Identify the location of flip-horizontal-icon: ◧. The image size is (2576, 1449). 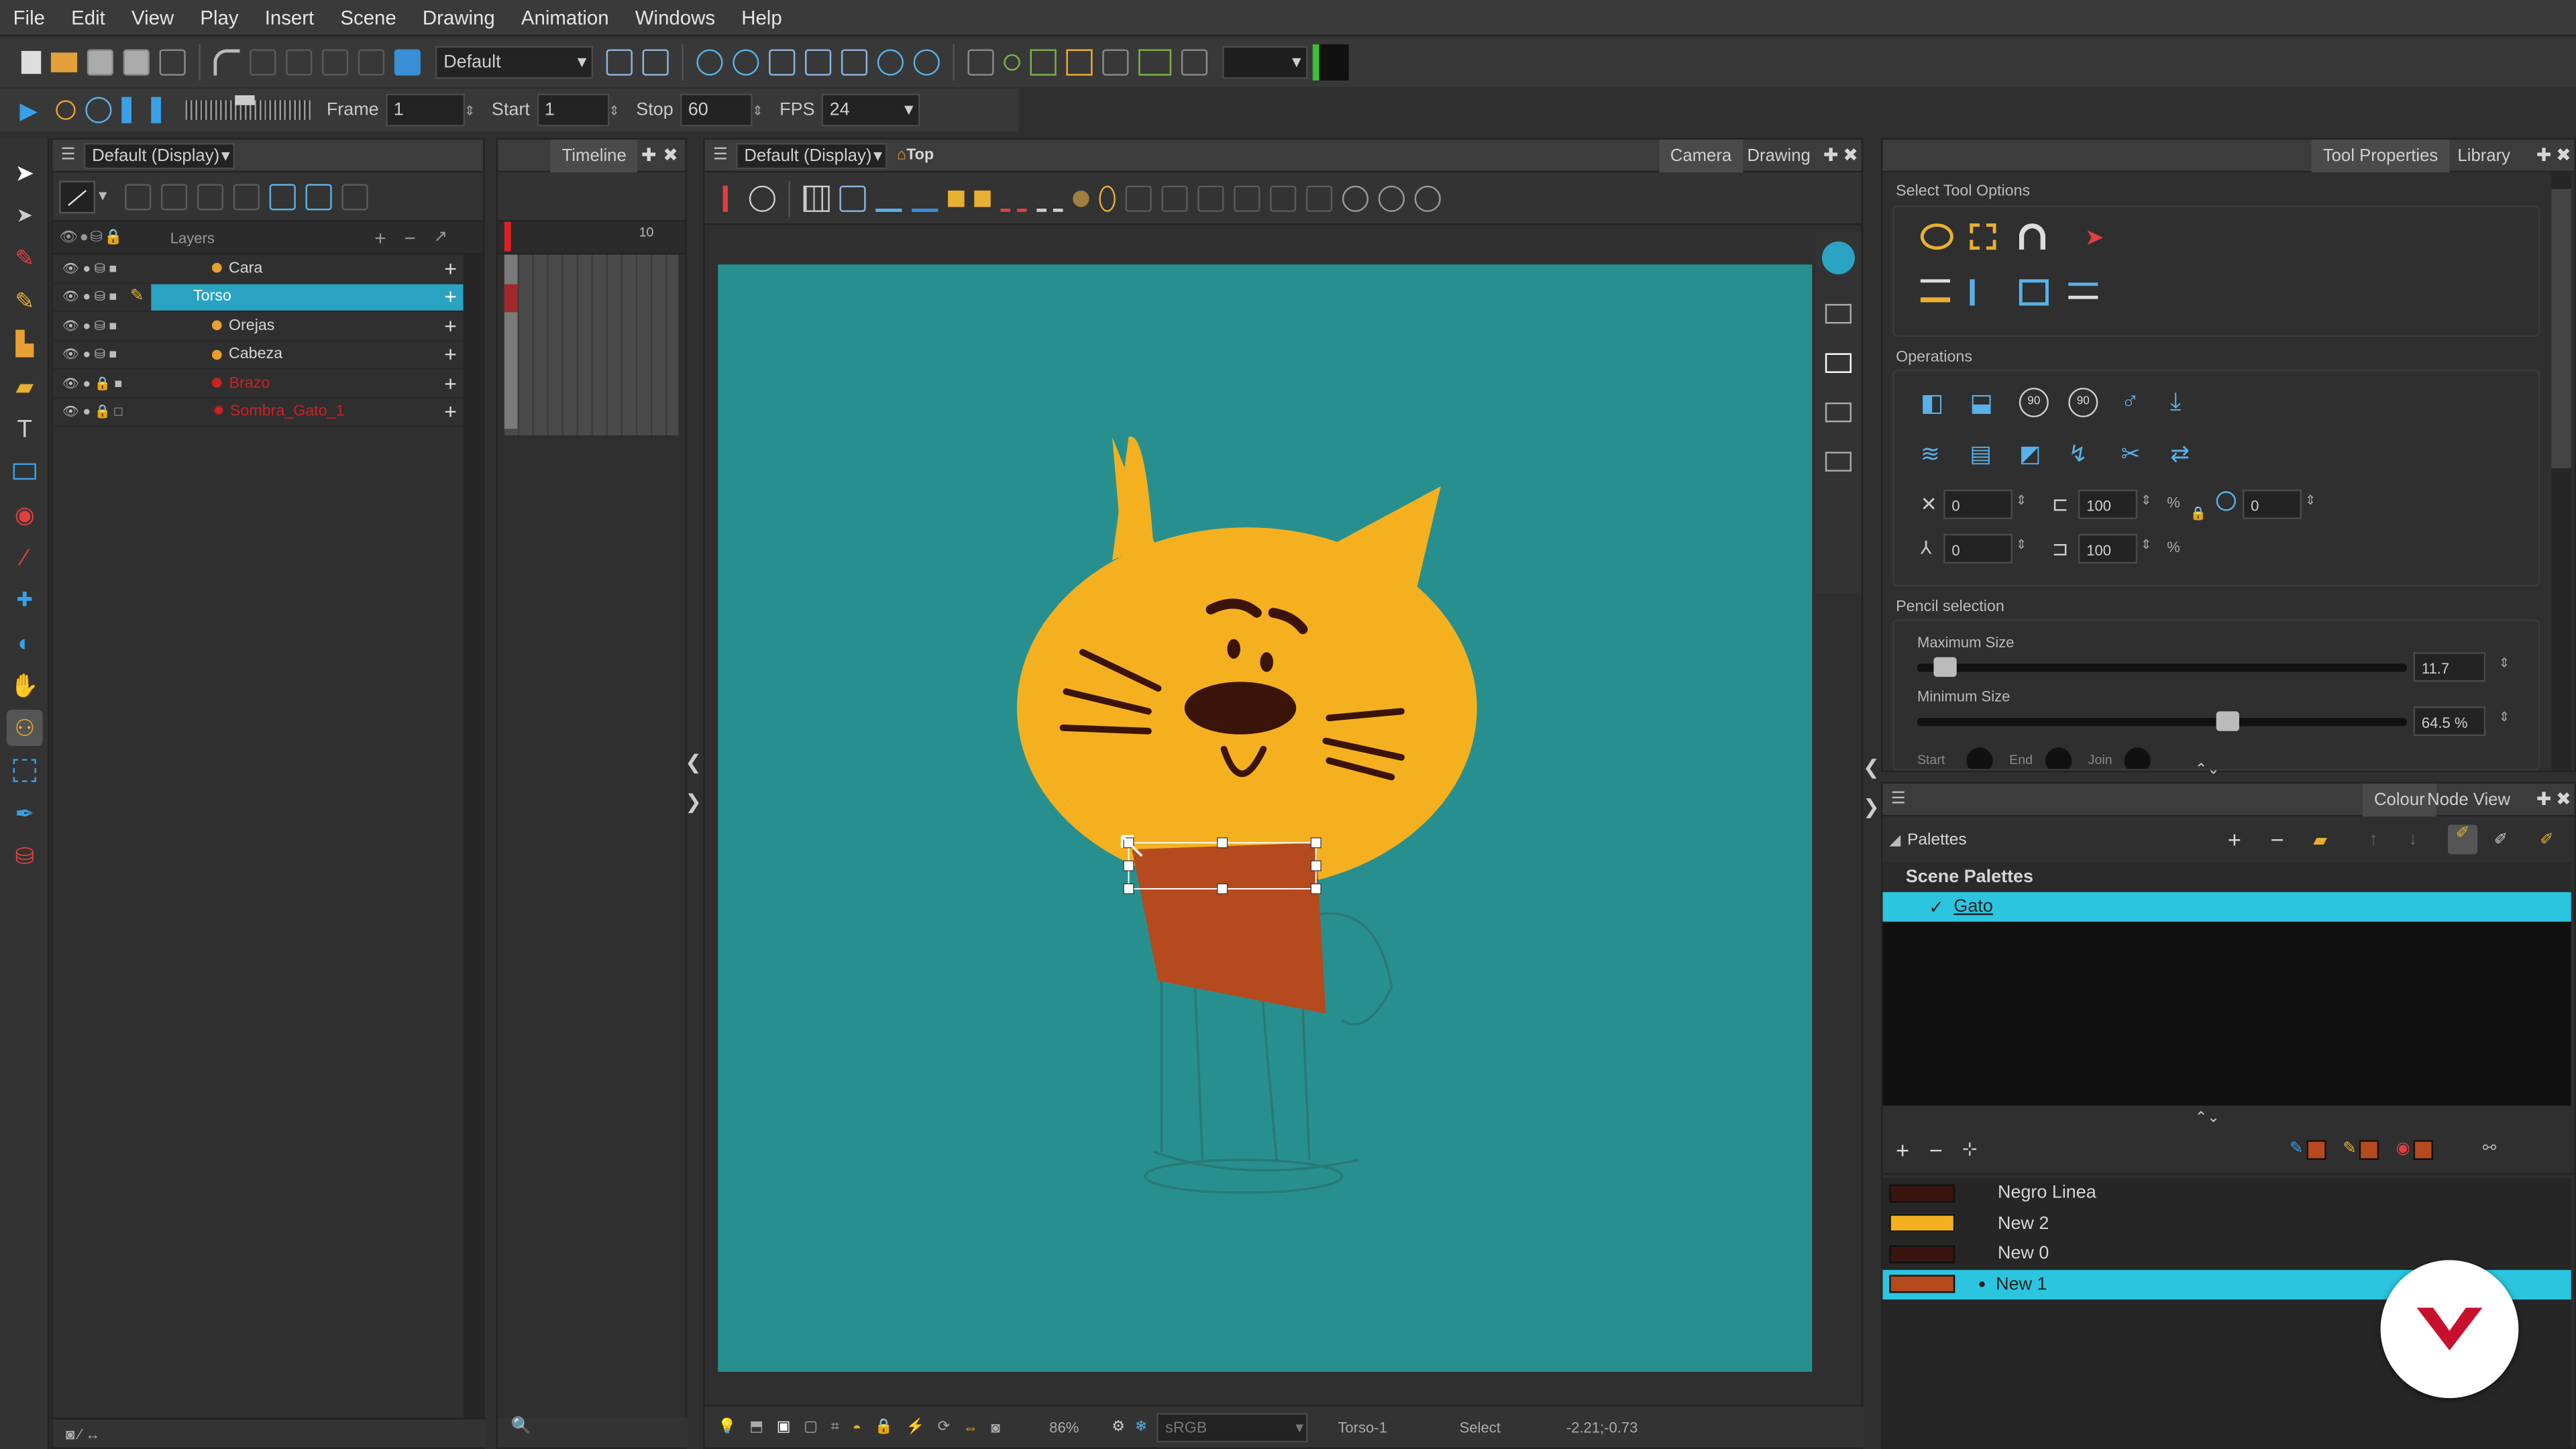
(1932, 402).